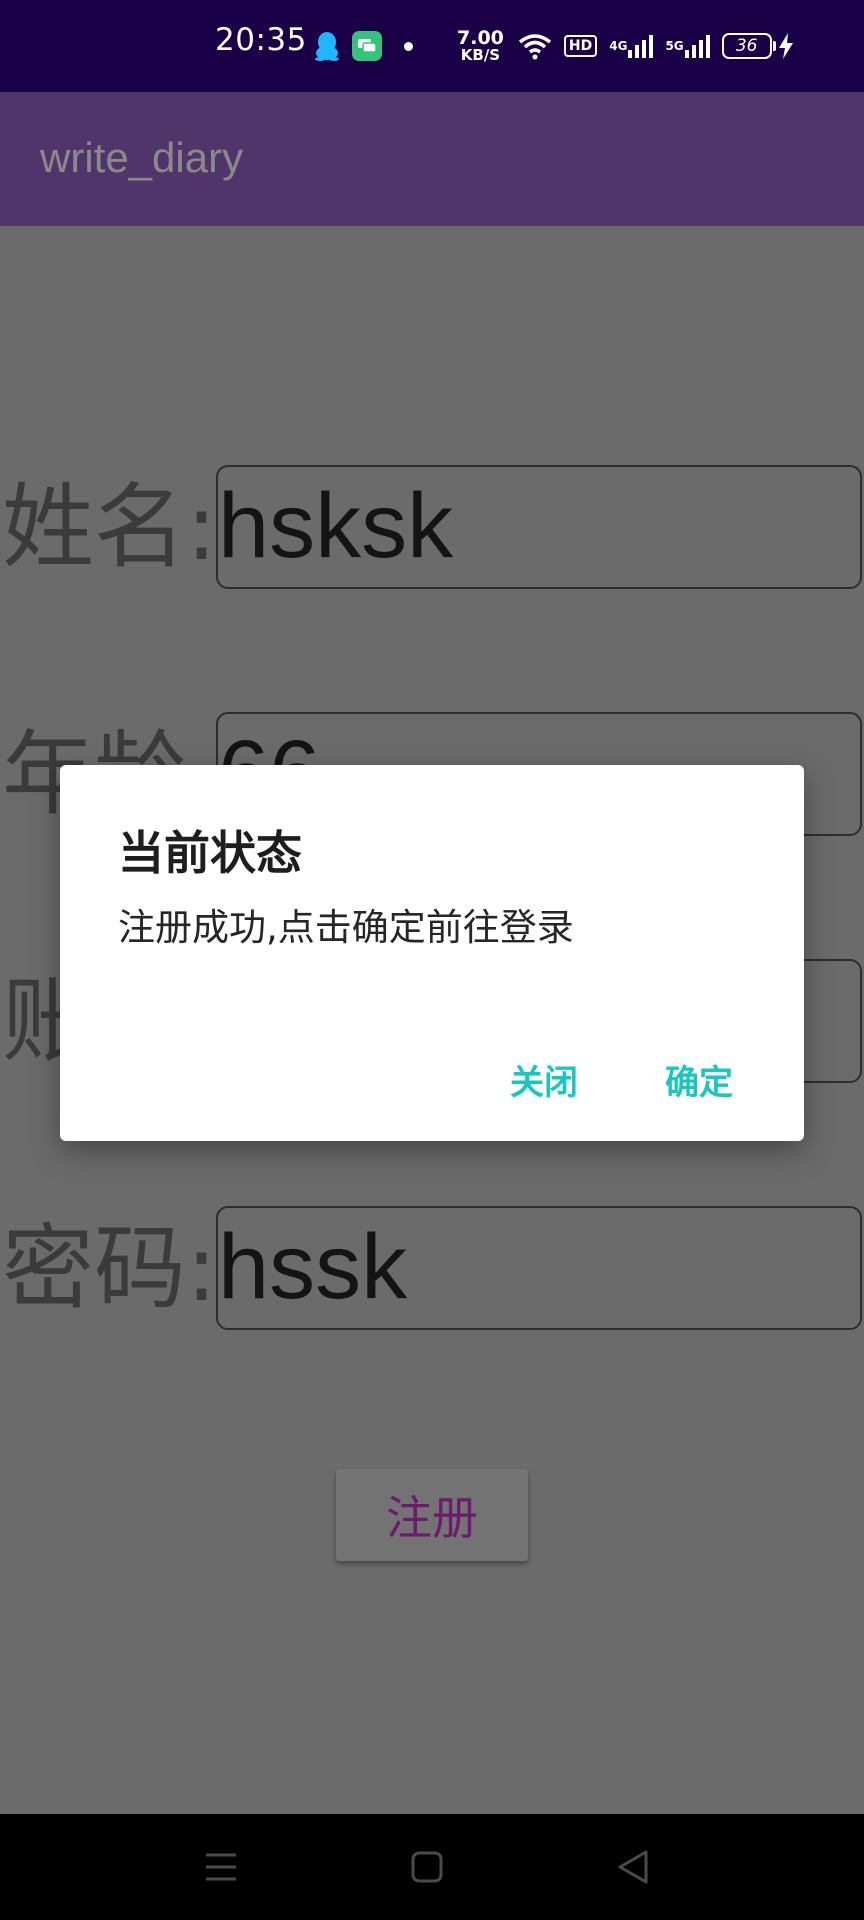 The width and height of the screenshot is (864, 1920). What do you see at coordinates (367, 46) in the screenshot?
I see `message-icon` at bounding box center [367, 46].